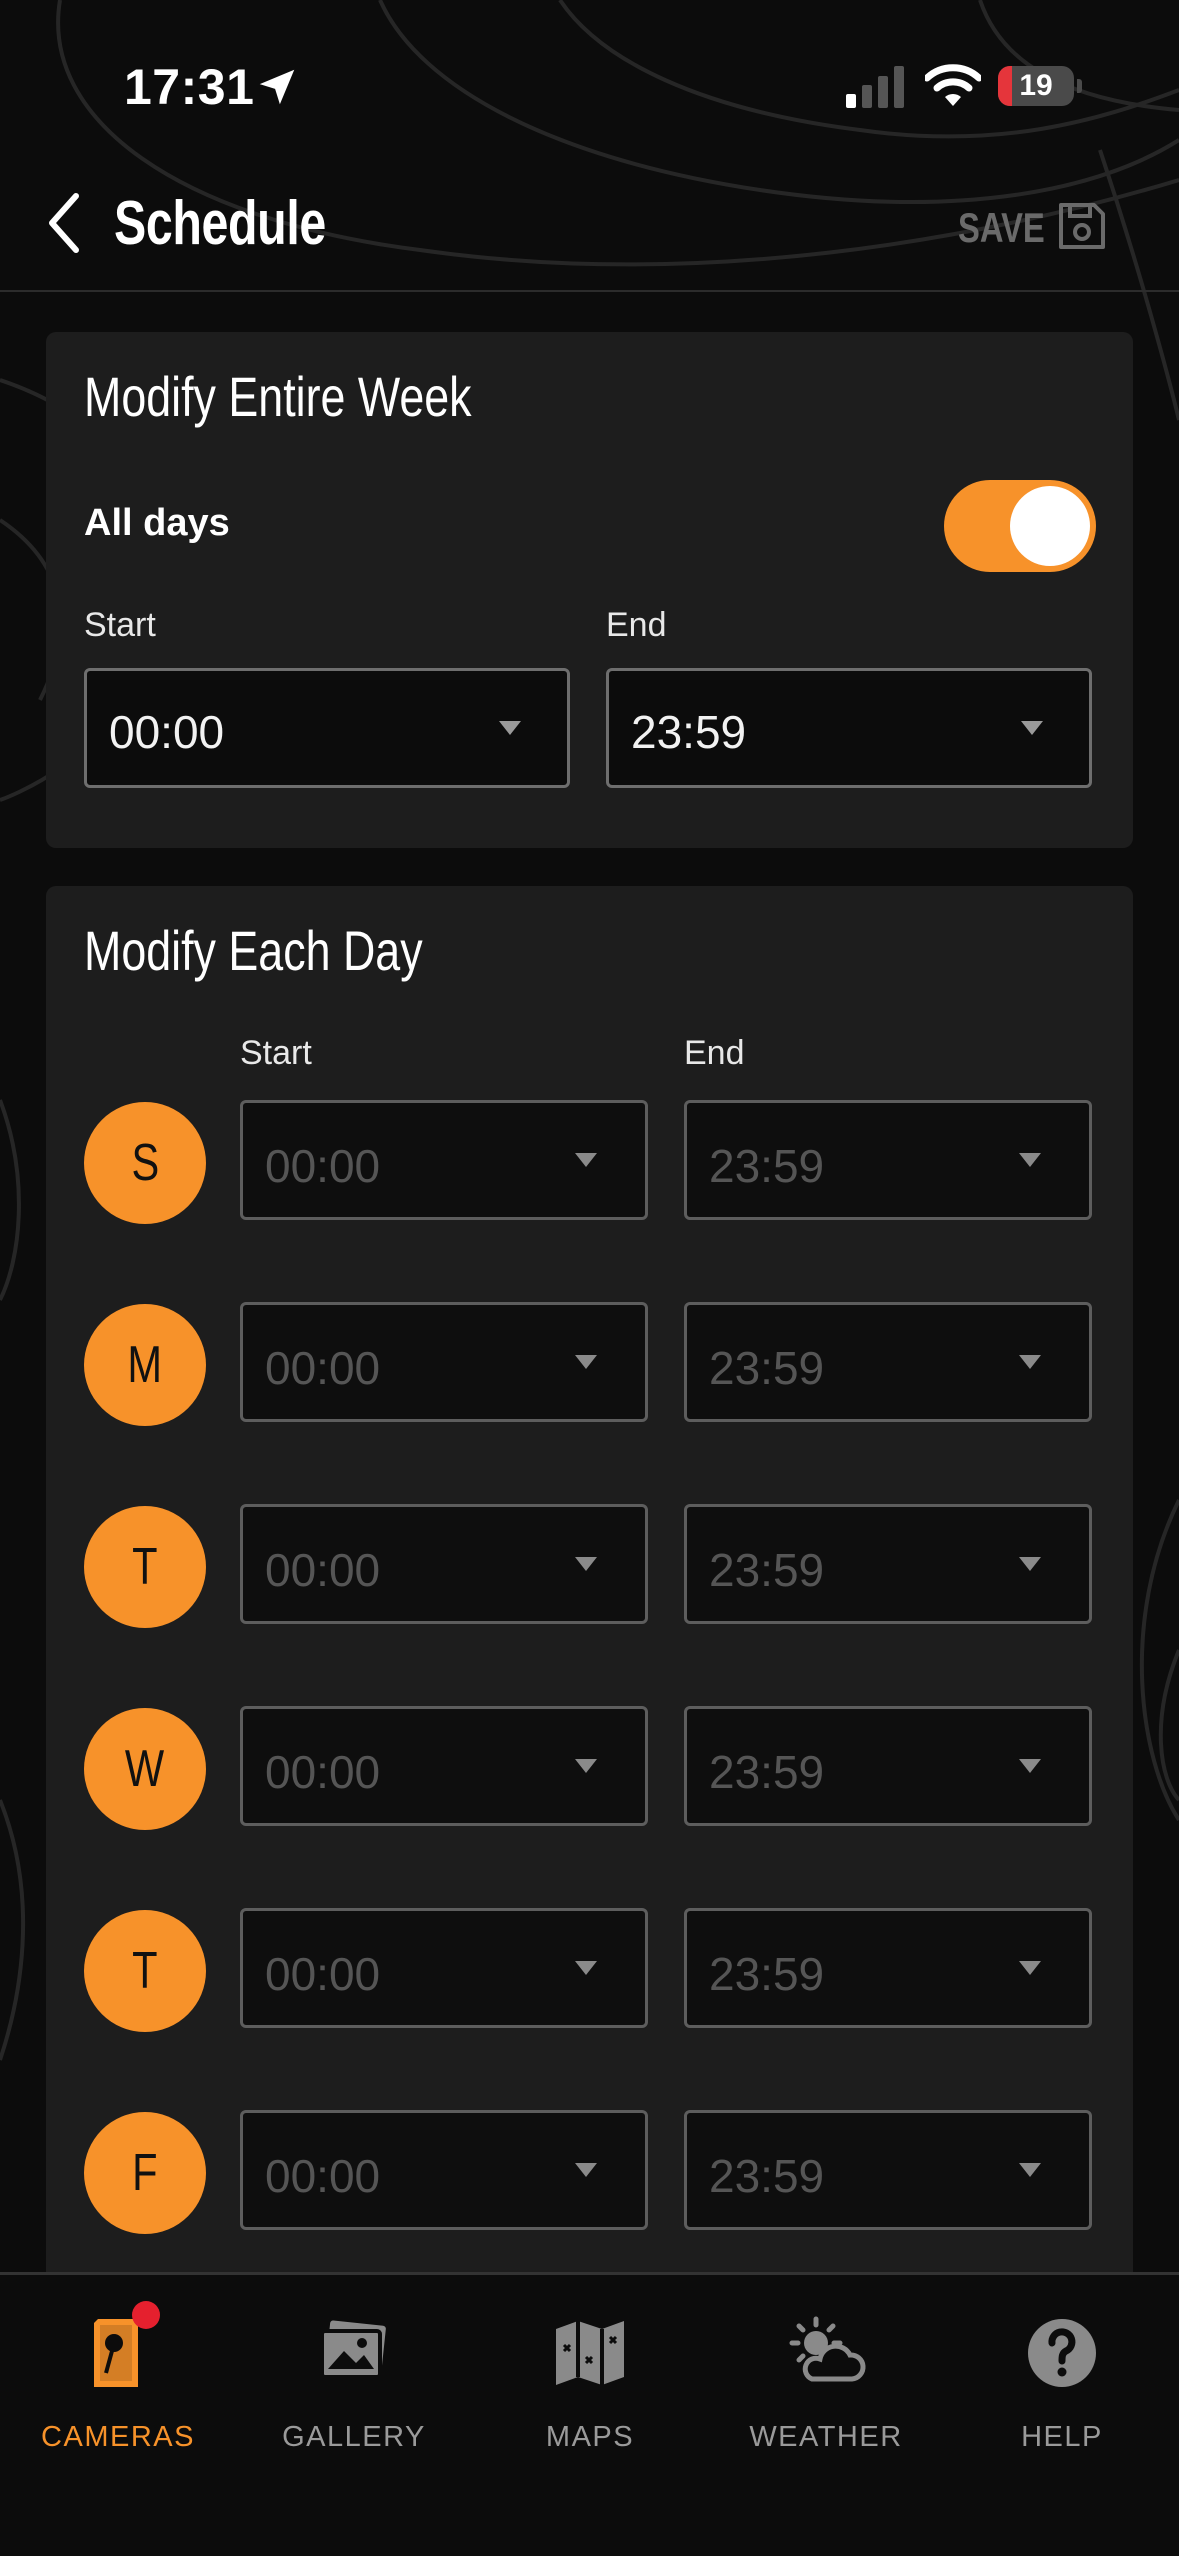 The height and width of the screenshot is (2556, 1179). What do you see at coordinates (327, 728) in the screenshot?
I see `week-start-select: 00:00` at bounding box center [327, 728].